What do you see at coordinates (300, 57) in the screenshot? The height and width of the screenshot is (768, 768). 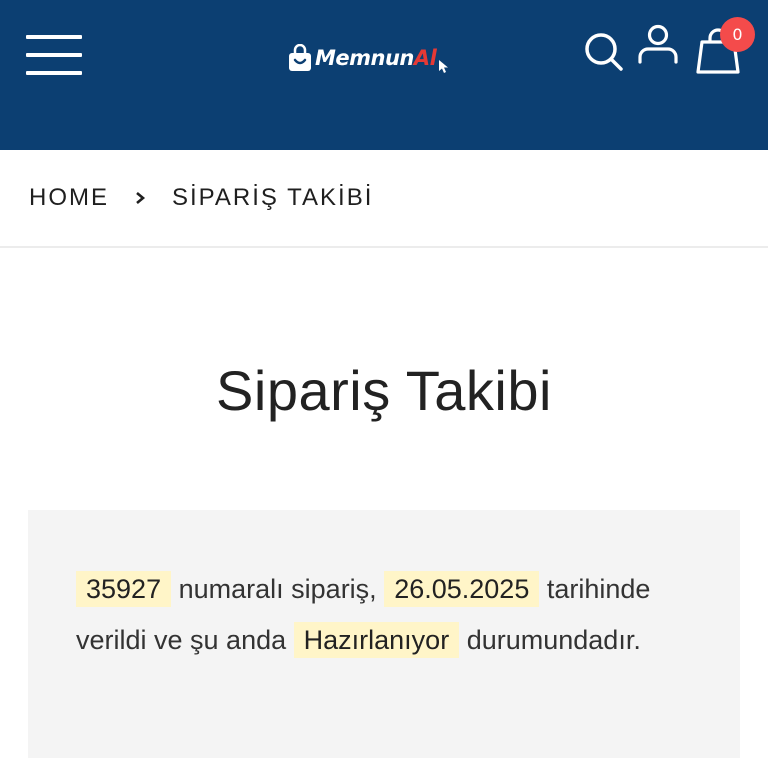 I see `shopping-bag-logo-icon` at bounding box center [300, 57].